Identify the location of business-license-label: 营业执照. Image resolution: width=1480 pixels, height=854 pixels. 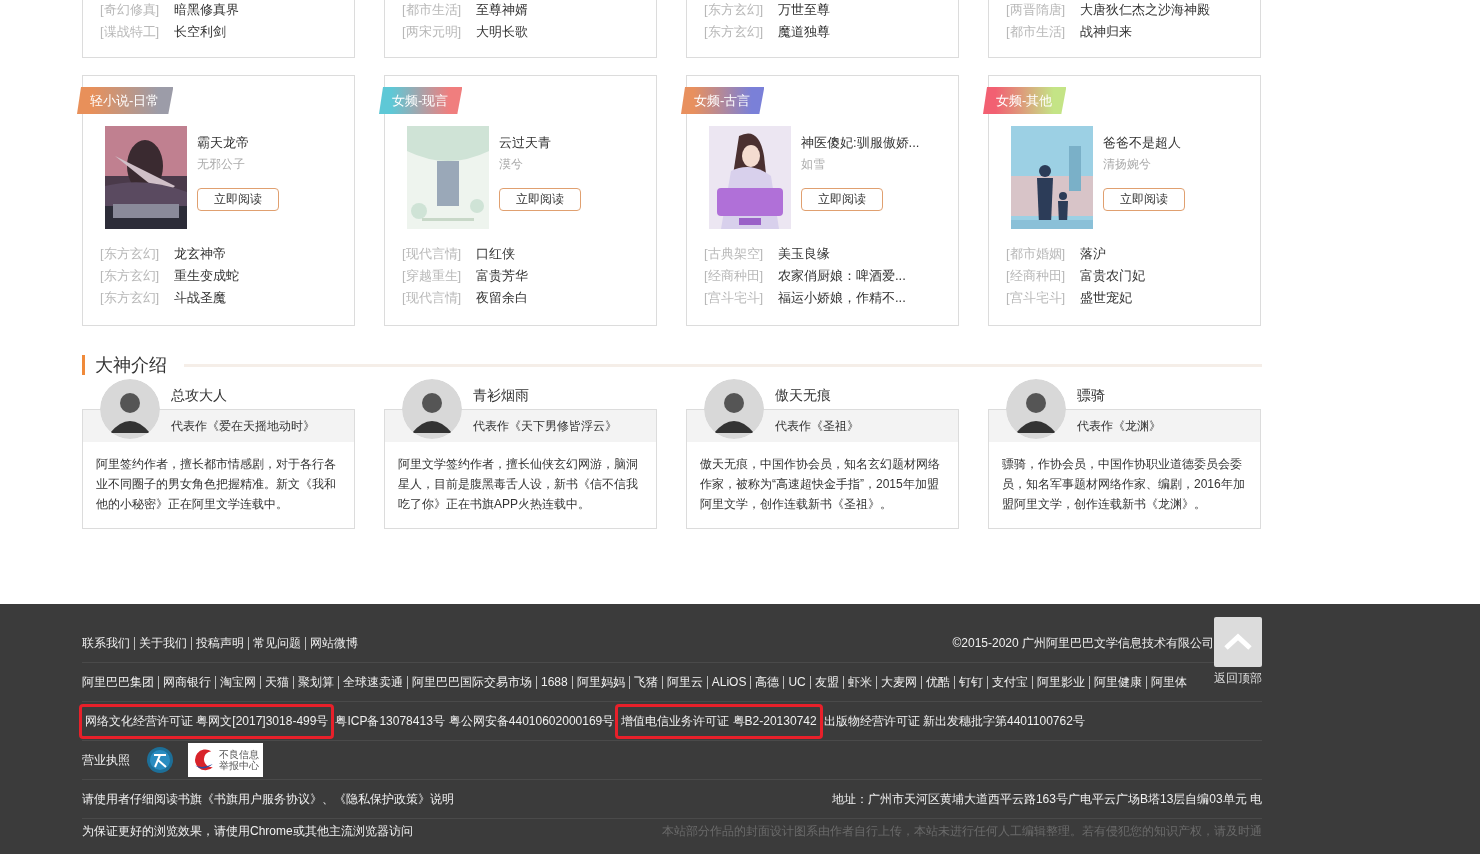
(106, 760).